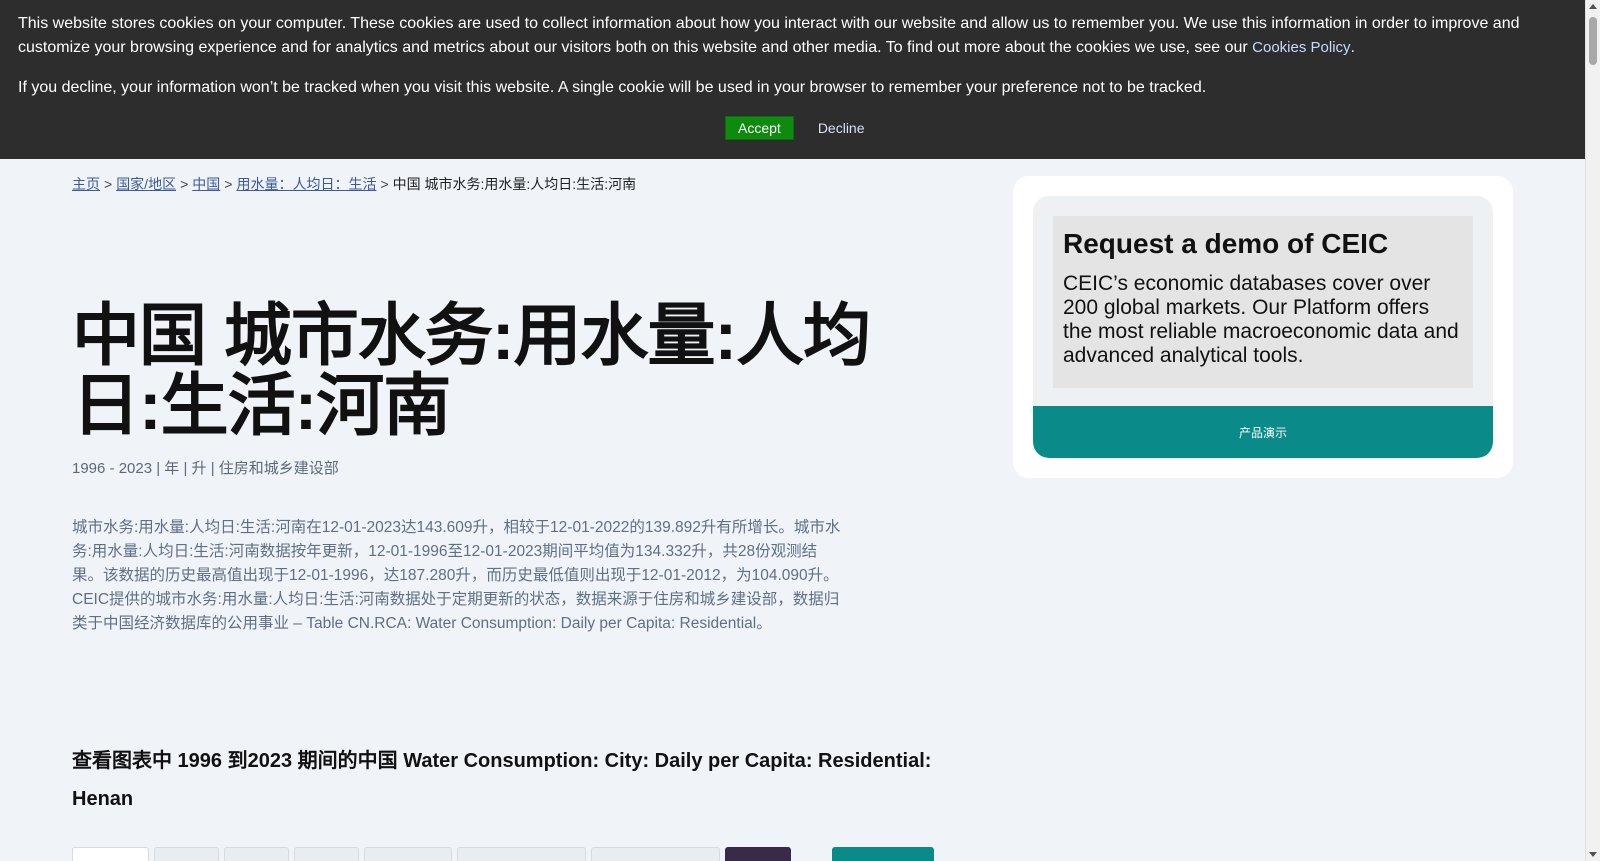 This screenshot has height=861, width=1600. What do you see at coordinates (759, 128) in the screenshot?
I see `accept-button: Accept` at bounding box center [759, 128].